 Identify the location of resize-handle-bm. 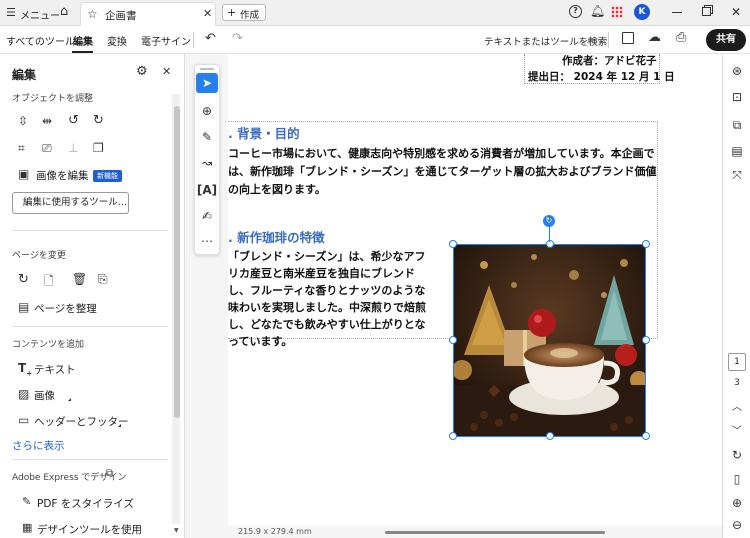
(550, 436).